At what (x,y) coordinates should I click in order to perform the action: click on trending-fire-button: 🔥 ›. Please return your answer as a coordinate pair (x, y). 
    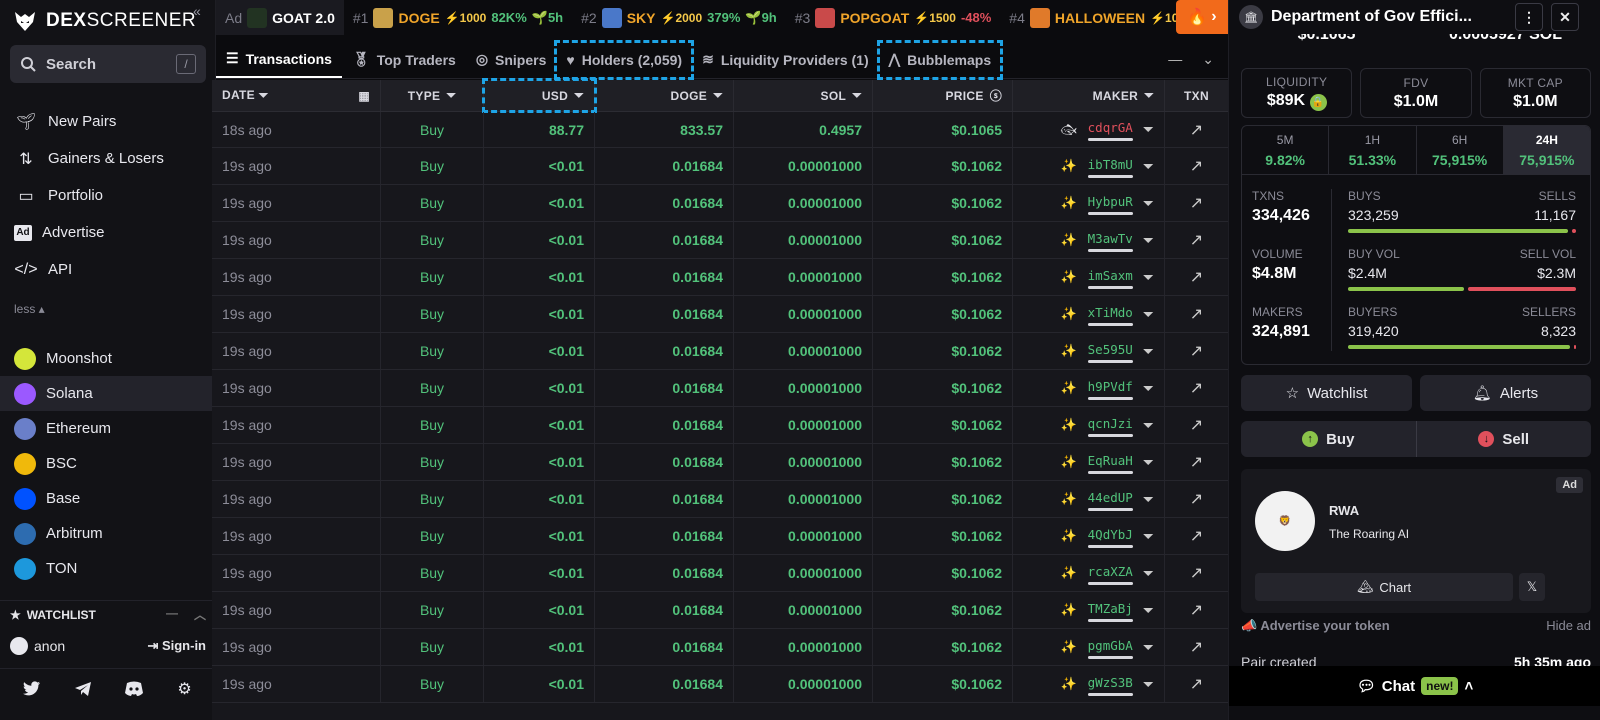
    Looking at the image, I should click on (1202, 17).